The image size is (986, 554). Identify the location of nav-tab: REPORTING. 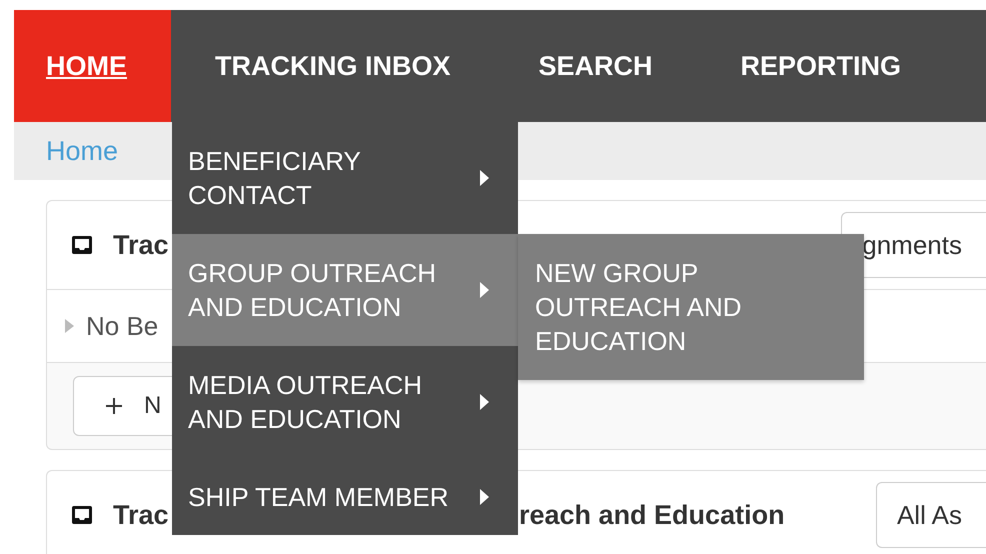
(821, 66).